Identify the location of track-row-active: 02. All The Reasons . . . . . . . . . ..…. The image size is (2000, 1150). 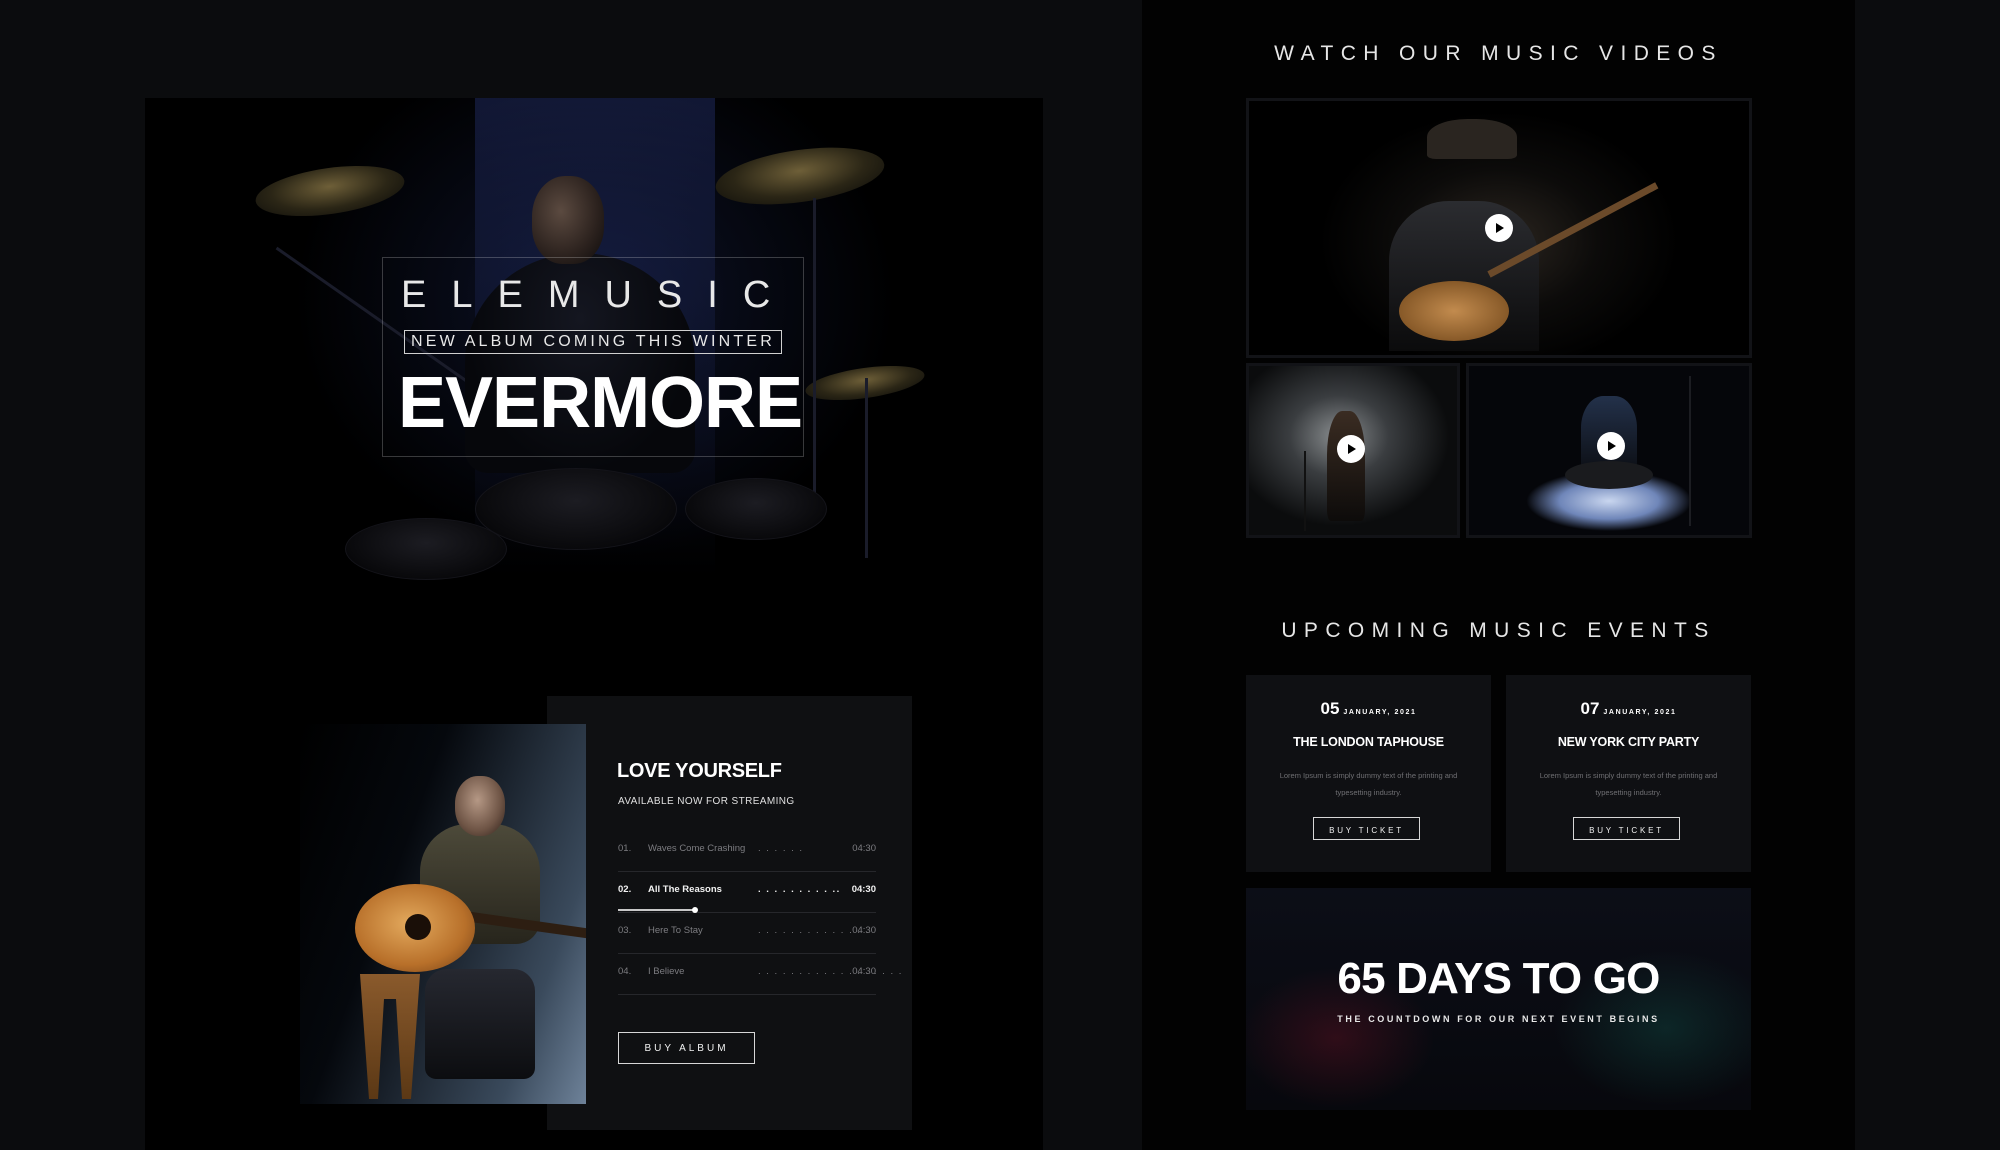
(747, 892).